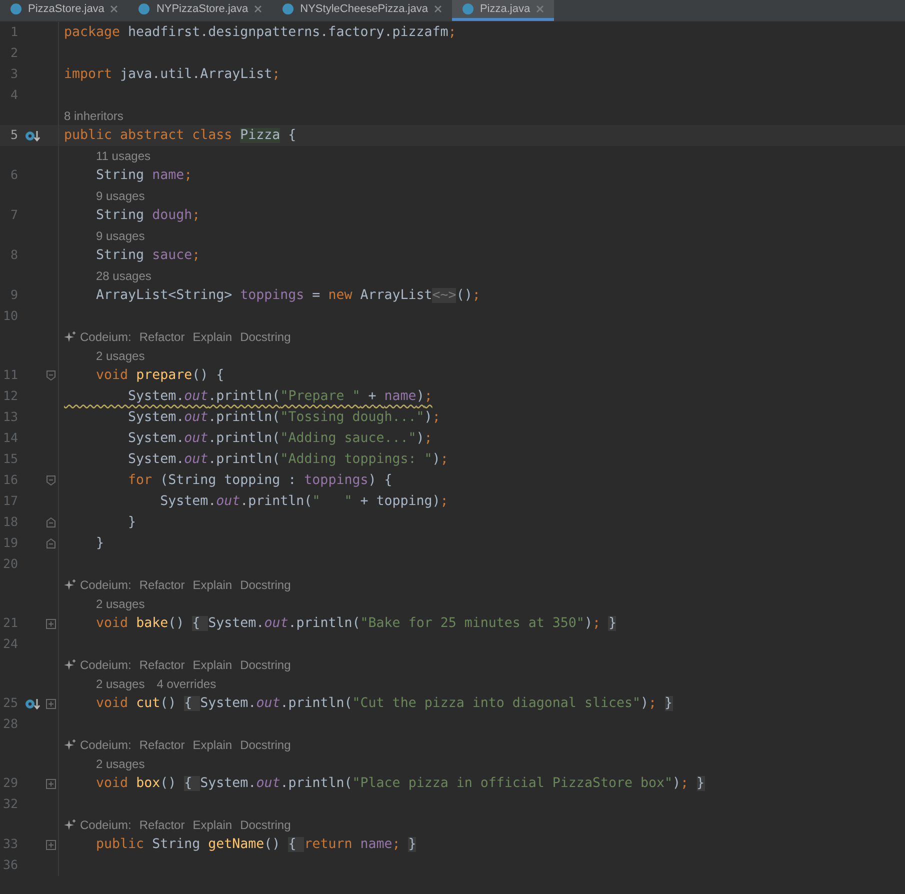  I want to click on line-number: 21, so click(10, 623).